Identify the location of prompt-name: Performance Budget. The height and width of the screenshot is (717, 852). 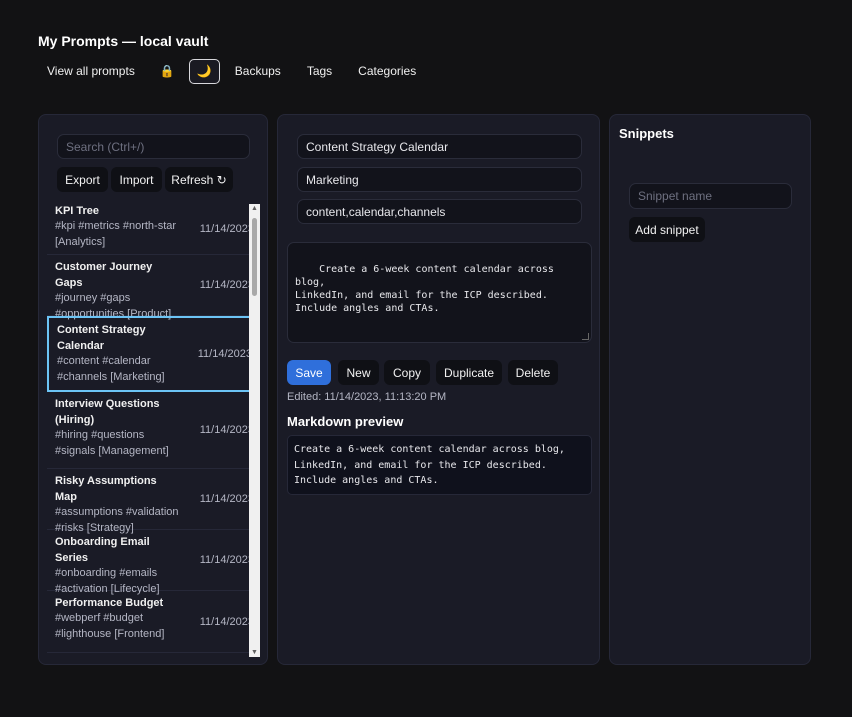
(109, 603).